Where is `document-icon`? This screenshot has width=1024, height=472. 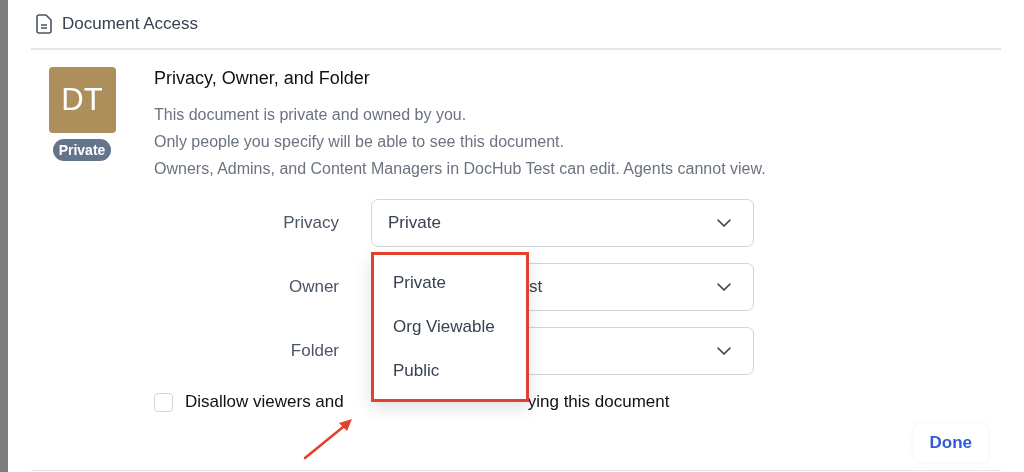
document-icon is located at coordinates (44, 24).